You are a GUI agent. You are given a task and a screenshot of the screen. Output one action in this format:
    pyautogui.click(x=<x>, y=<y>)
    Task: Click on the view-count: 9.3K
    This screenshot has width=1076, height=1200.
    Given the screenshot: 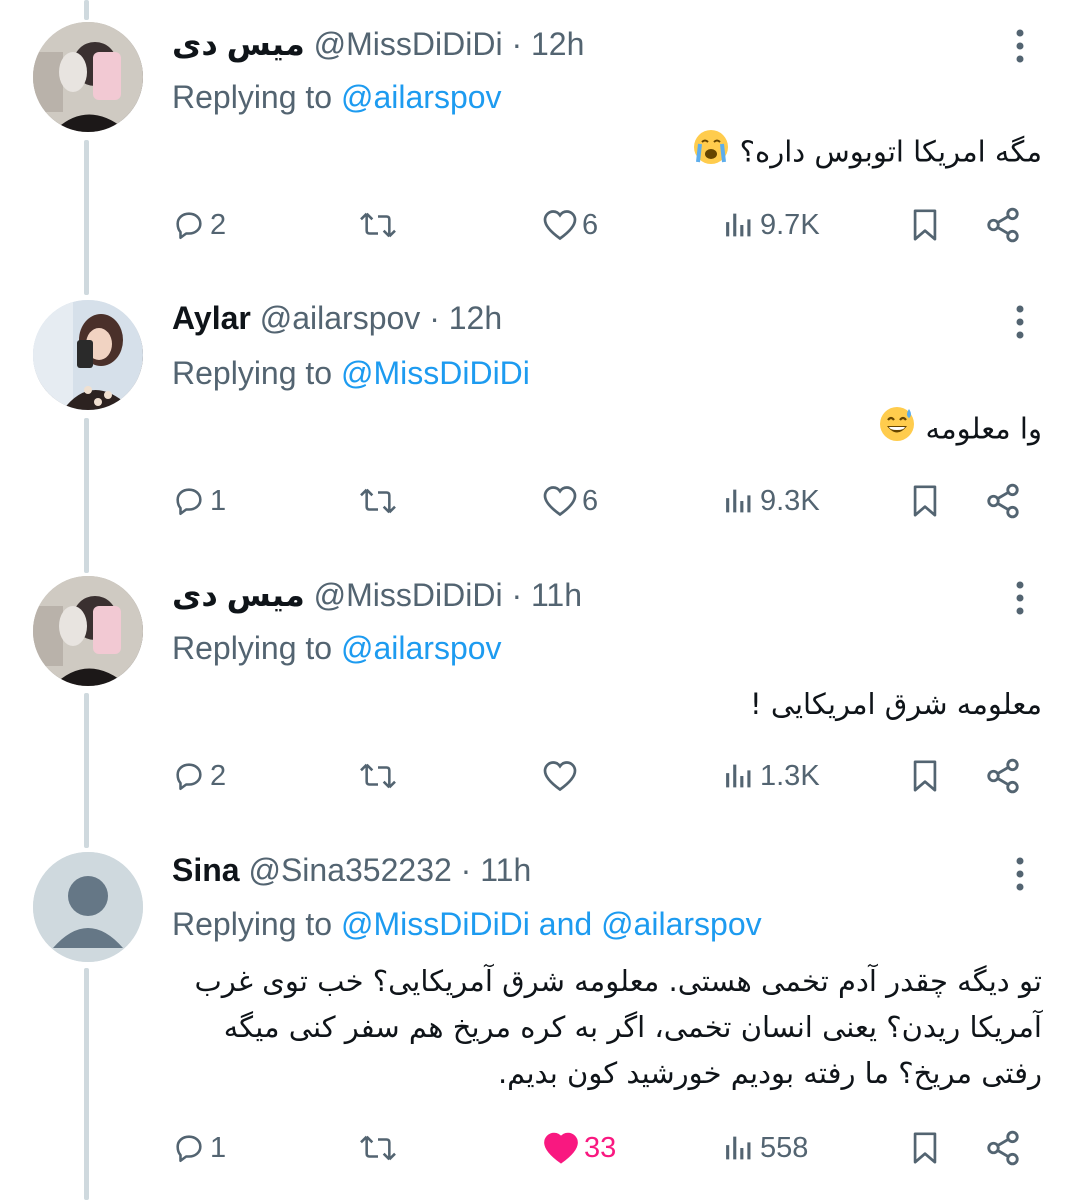 What is the action you would take?
    pyautogui.click(x=790, y=500)
    